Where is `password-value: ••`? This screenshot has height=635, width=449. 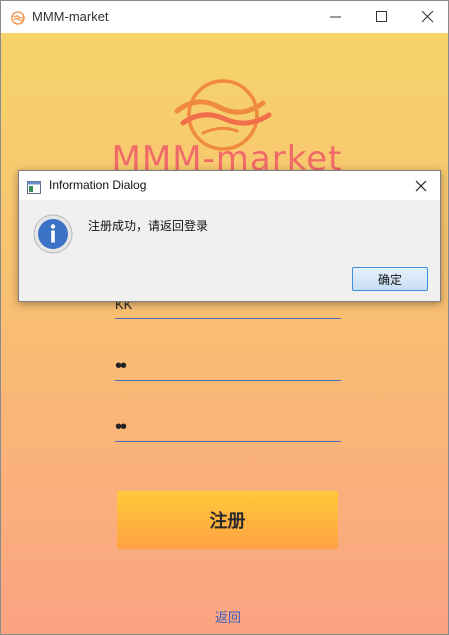 password-value: •• is located at coordinates (121, 366).